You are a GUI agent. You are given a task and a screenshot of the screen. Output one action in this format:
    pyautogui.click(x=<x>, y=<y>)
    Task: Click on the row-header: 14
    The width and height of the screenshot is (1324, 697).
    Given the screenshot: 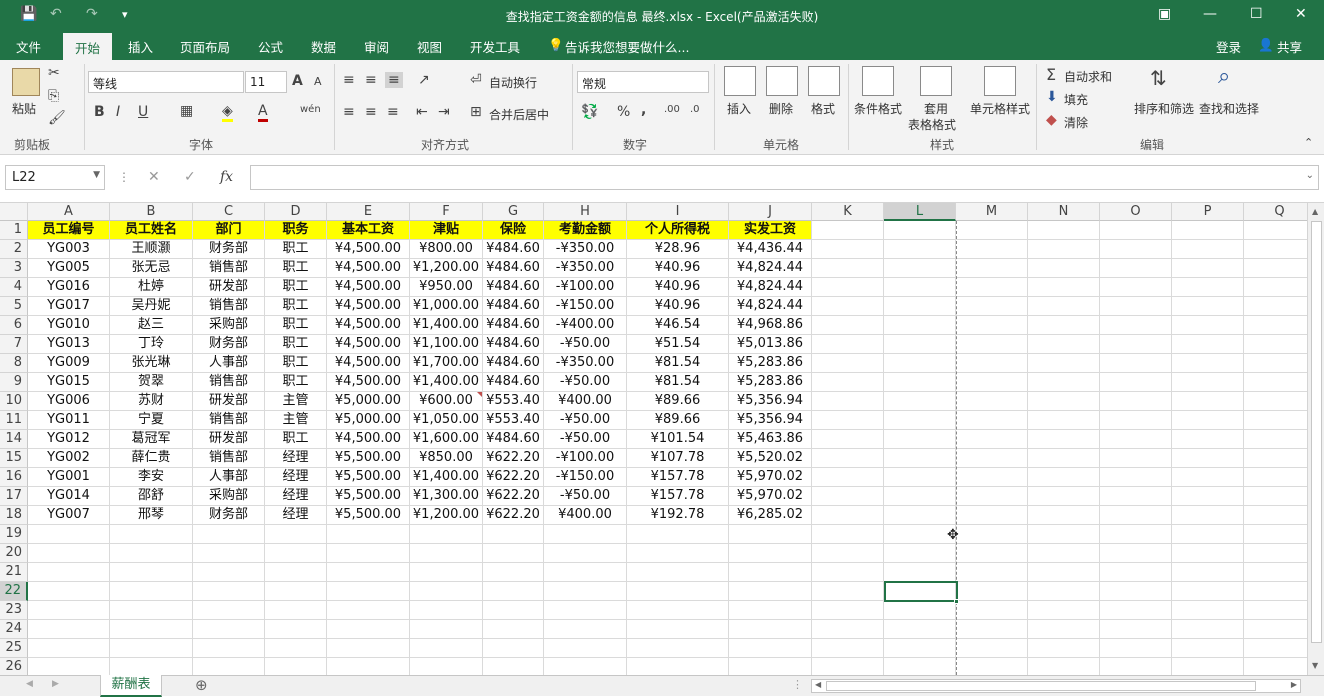 What is the action you would take?
    pyautogui.click(x=14, y=439)
    